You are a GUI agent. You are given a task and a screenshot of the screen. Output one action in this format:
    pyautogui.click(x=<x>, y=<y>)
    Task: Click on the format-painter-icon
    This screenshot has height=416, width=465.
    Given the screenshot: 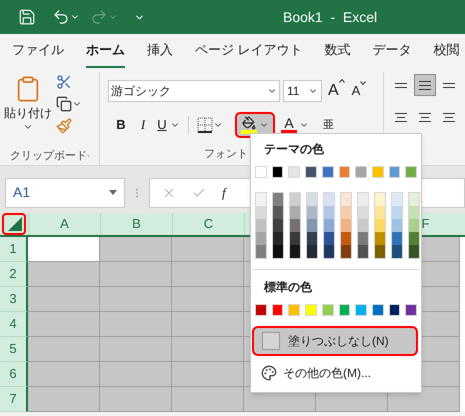 What is the action you would take?
    pyautogui.click(x=64, y=126)
    